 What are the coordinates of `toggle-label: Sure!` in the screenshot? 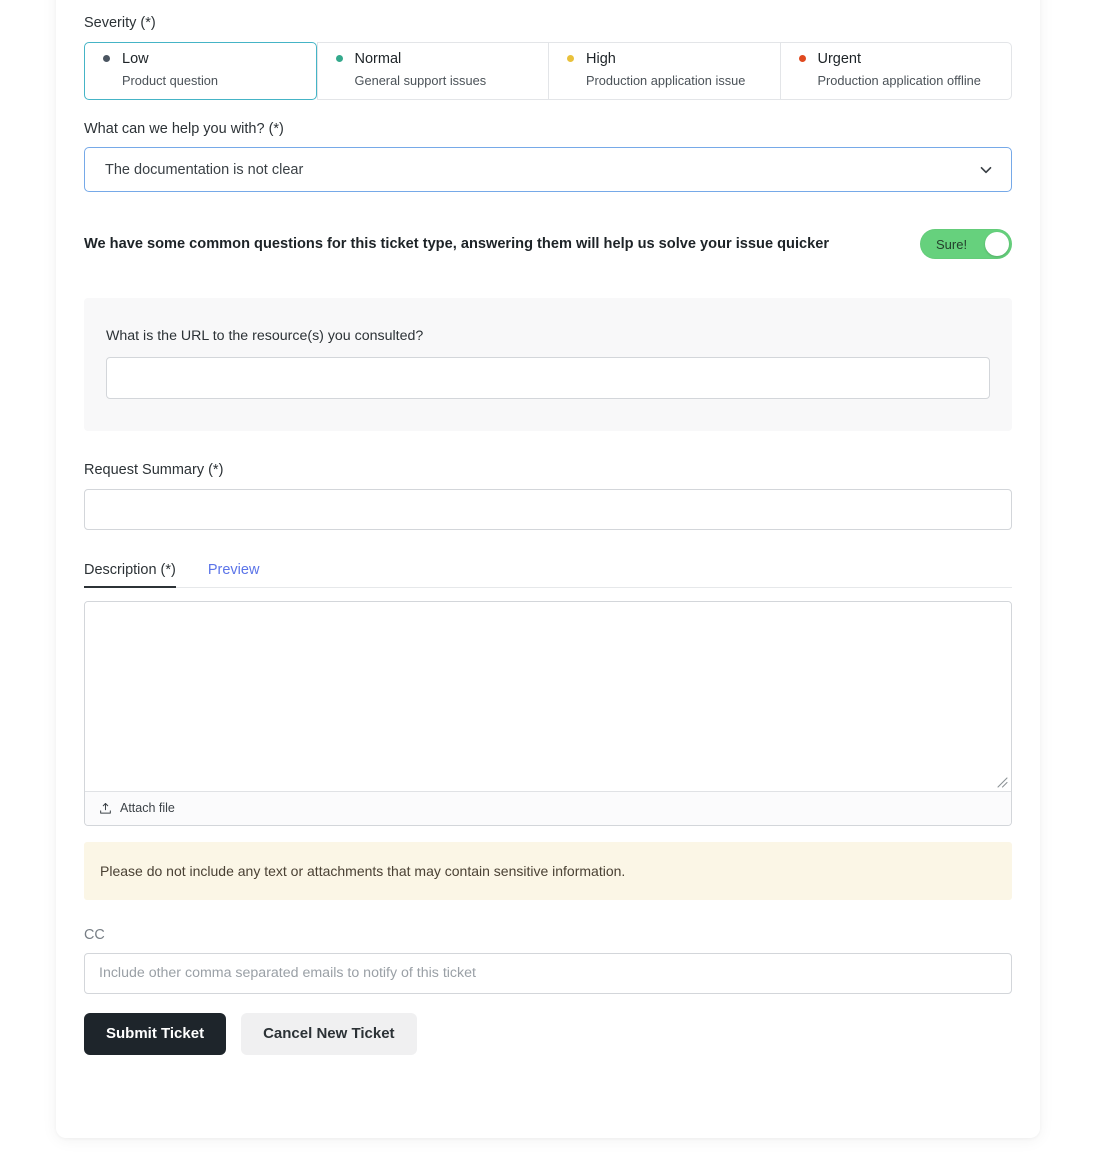 It's located at (952, 244).